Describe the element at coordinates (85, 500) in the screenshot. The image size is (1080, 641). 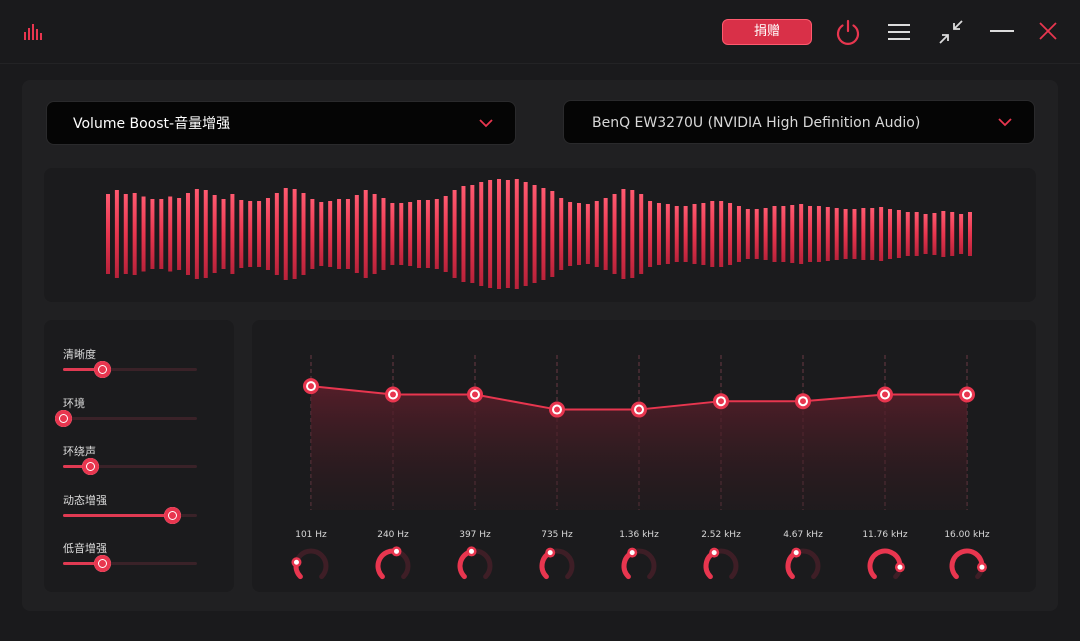
I see `effect-label: 动态增强` at that location.